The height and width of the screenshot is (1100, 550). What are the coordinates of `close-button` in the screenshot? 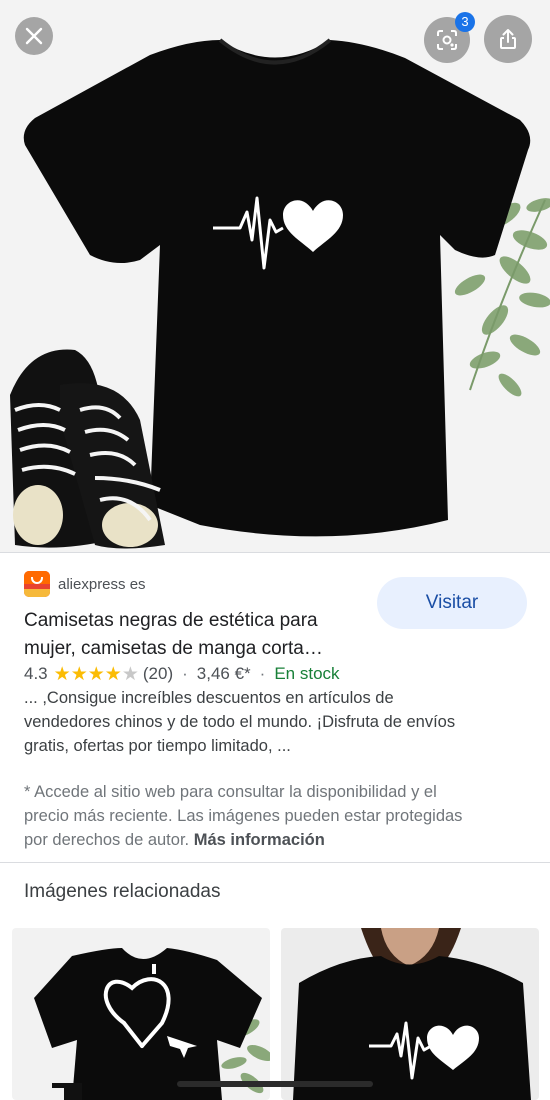 It's located at (34, 36).